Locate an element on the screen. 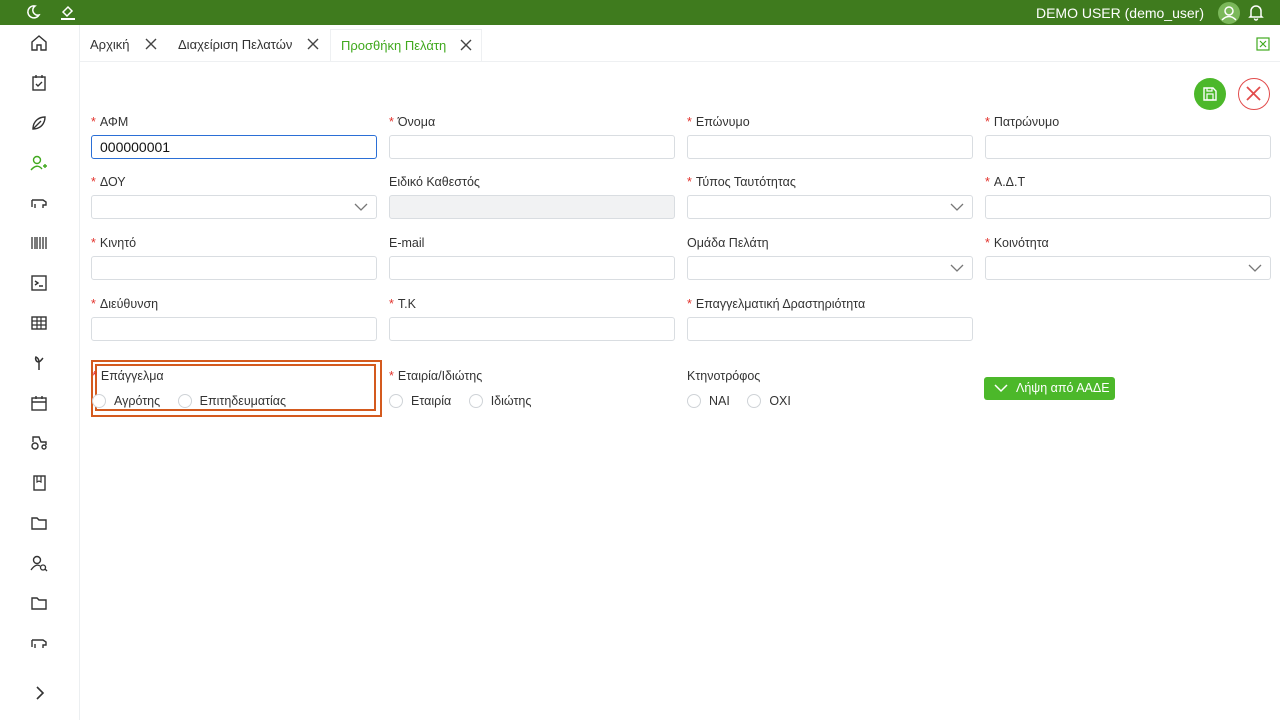  fetch-from-aade-button: Λήψη από ΑΑΔΕ is located at coordinates (1049, 388).